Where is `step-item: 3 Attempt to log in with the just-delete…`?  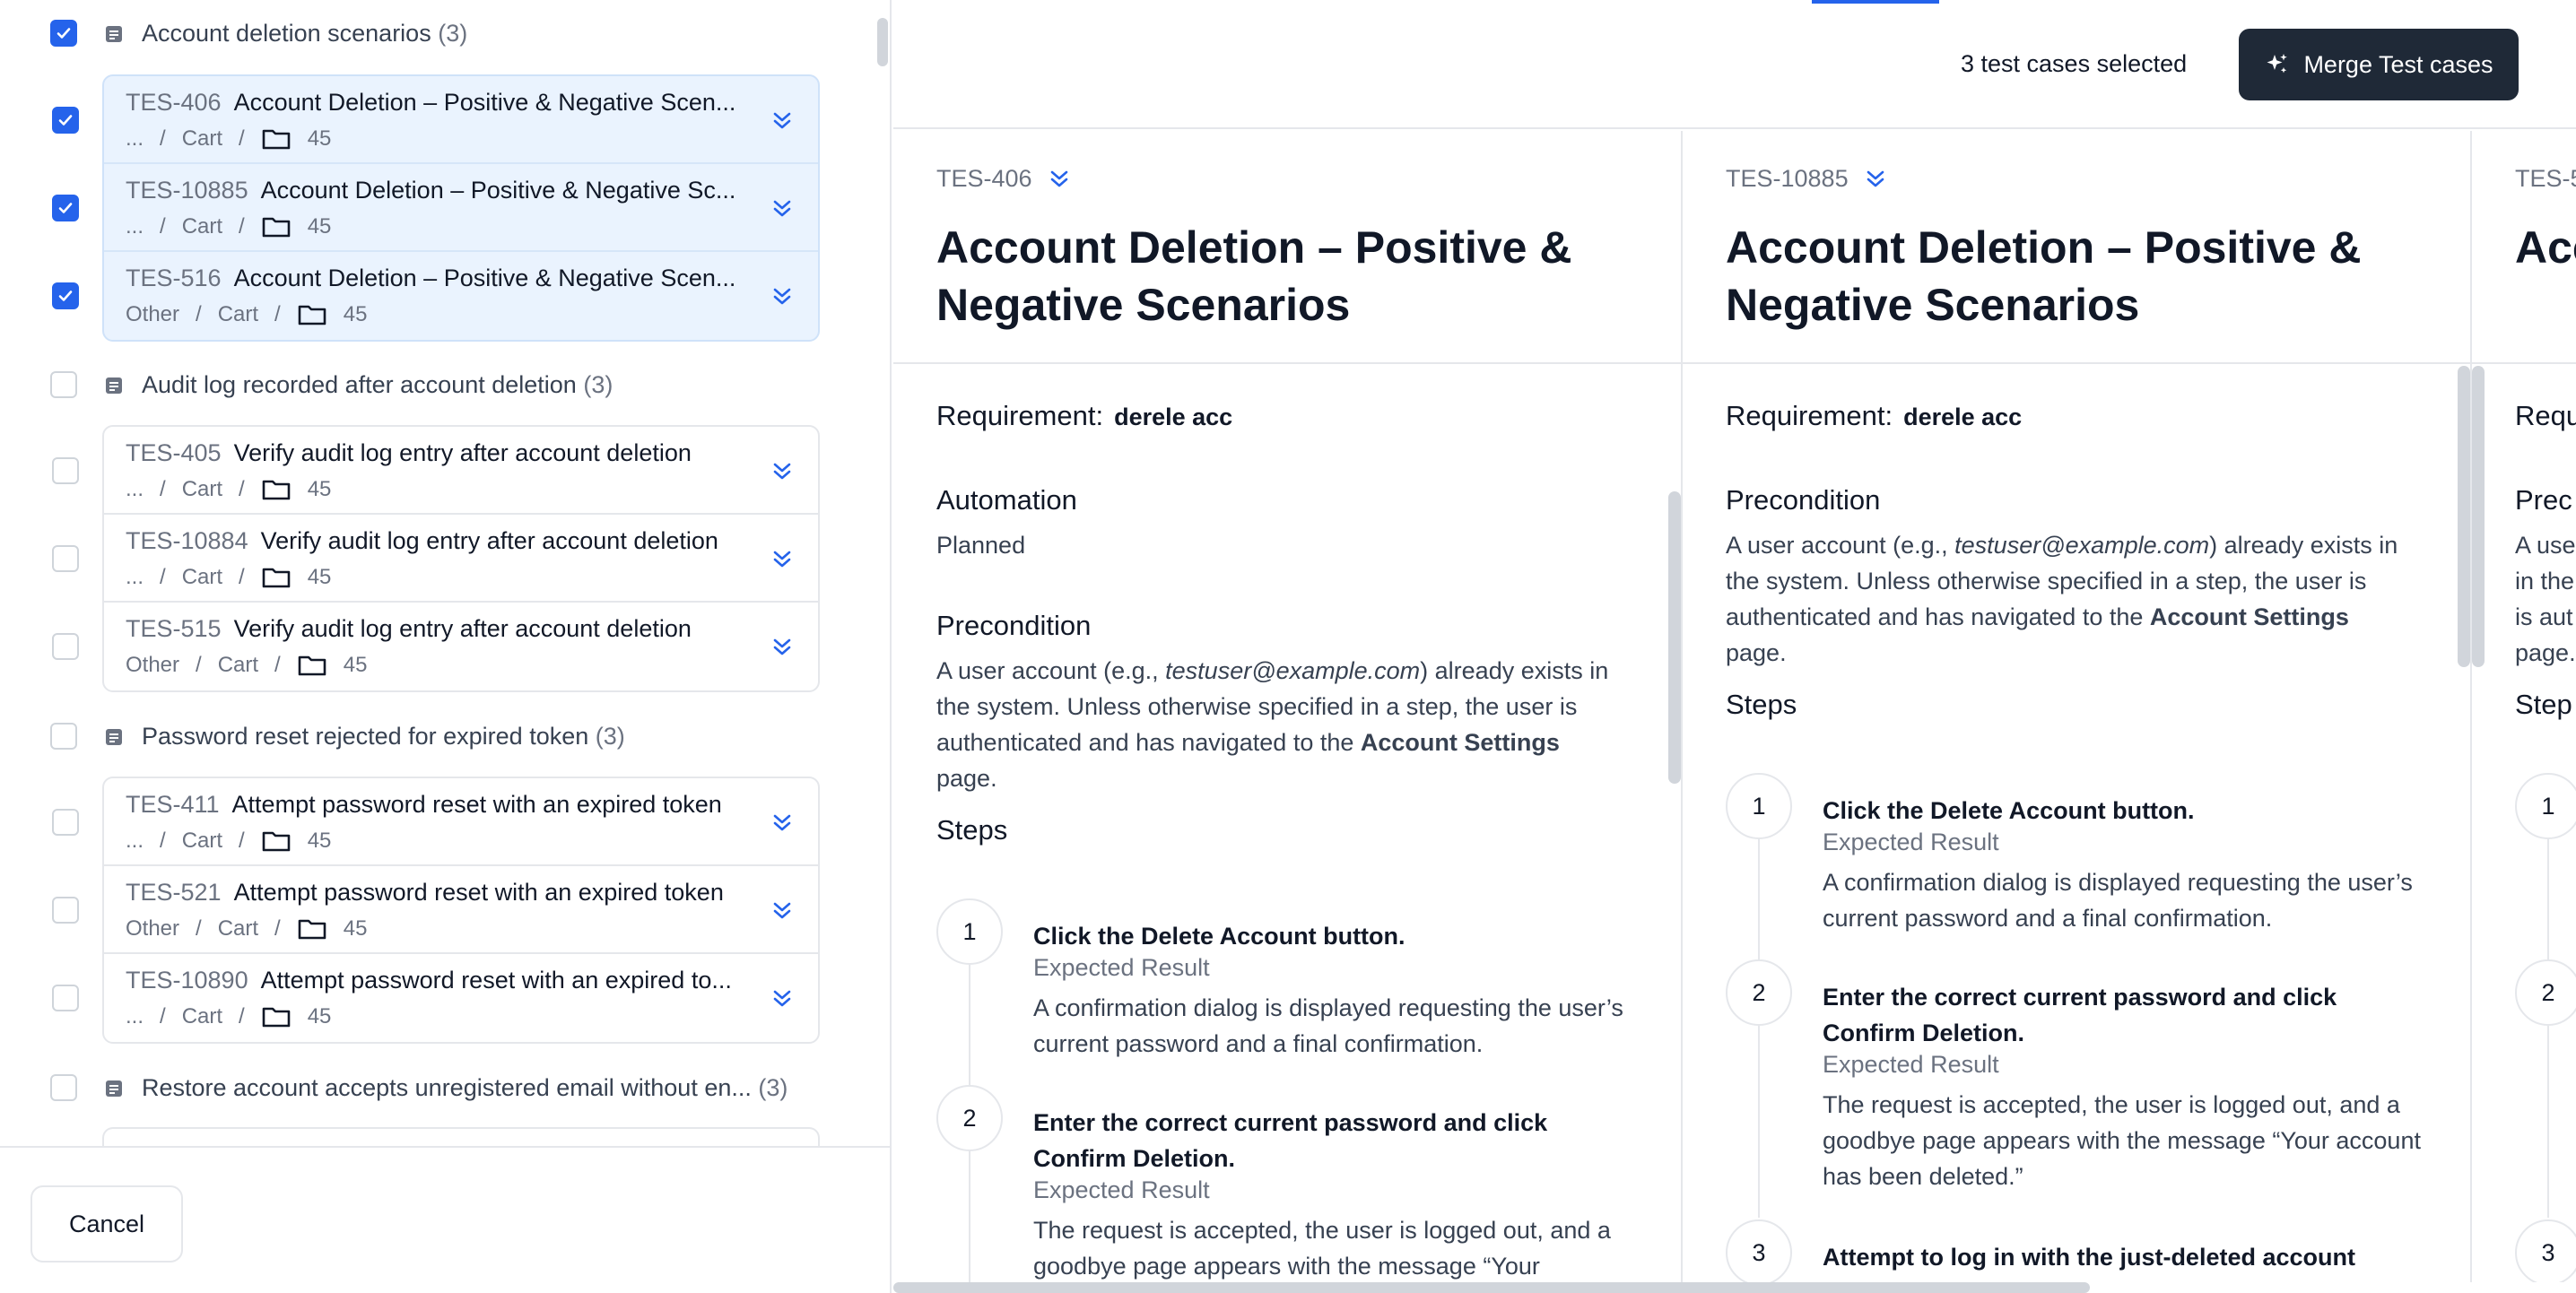
step-item: 3 Attempt to log in with the just-delete… is located at coordinates (2080, 1251).